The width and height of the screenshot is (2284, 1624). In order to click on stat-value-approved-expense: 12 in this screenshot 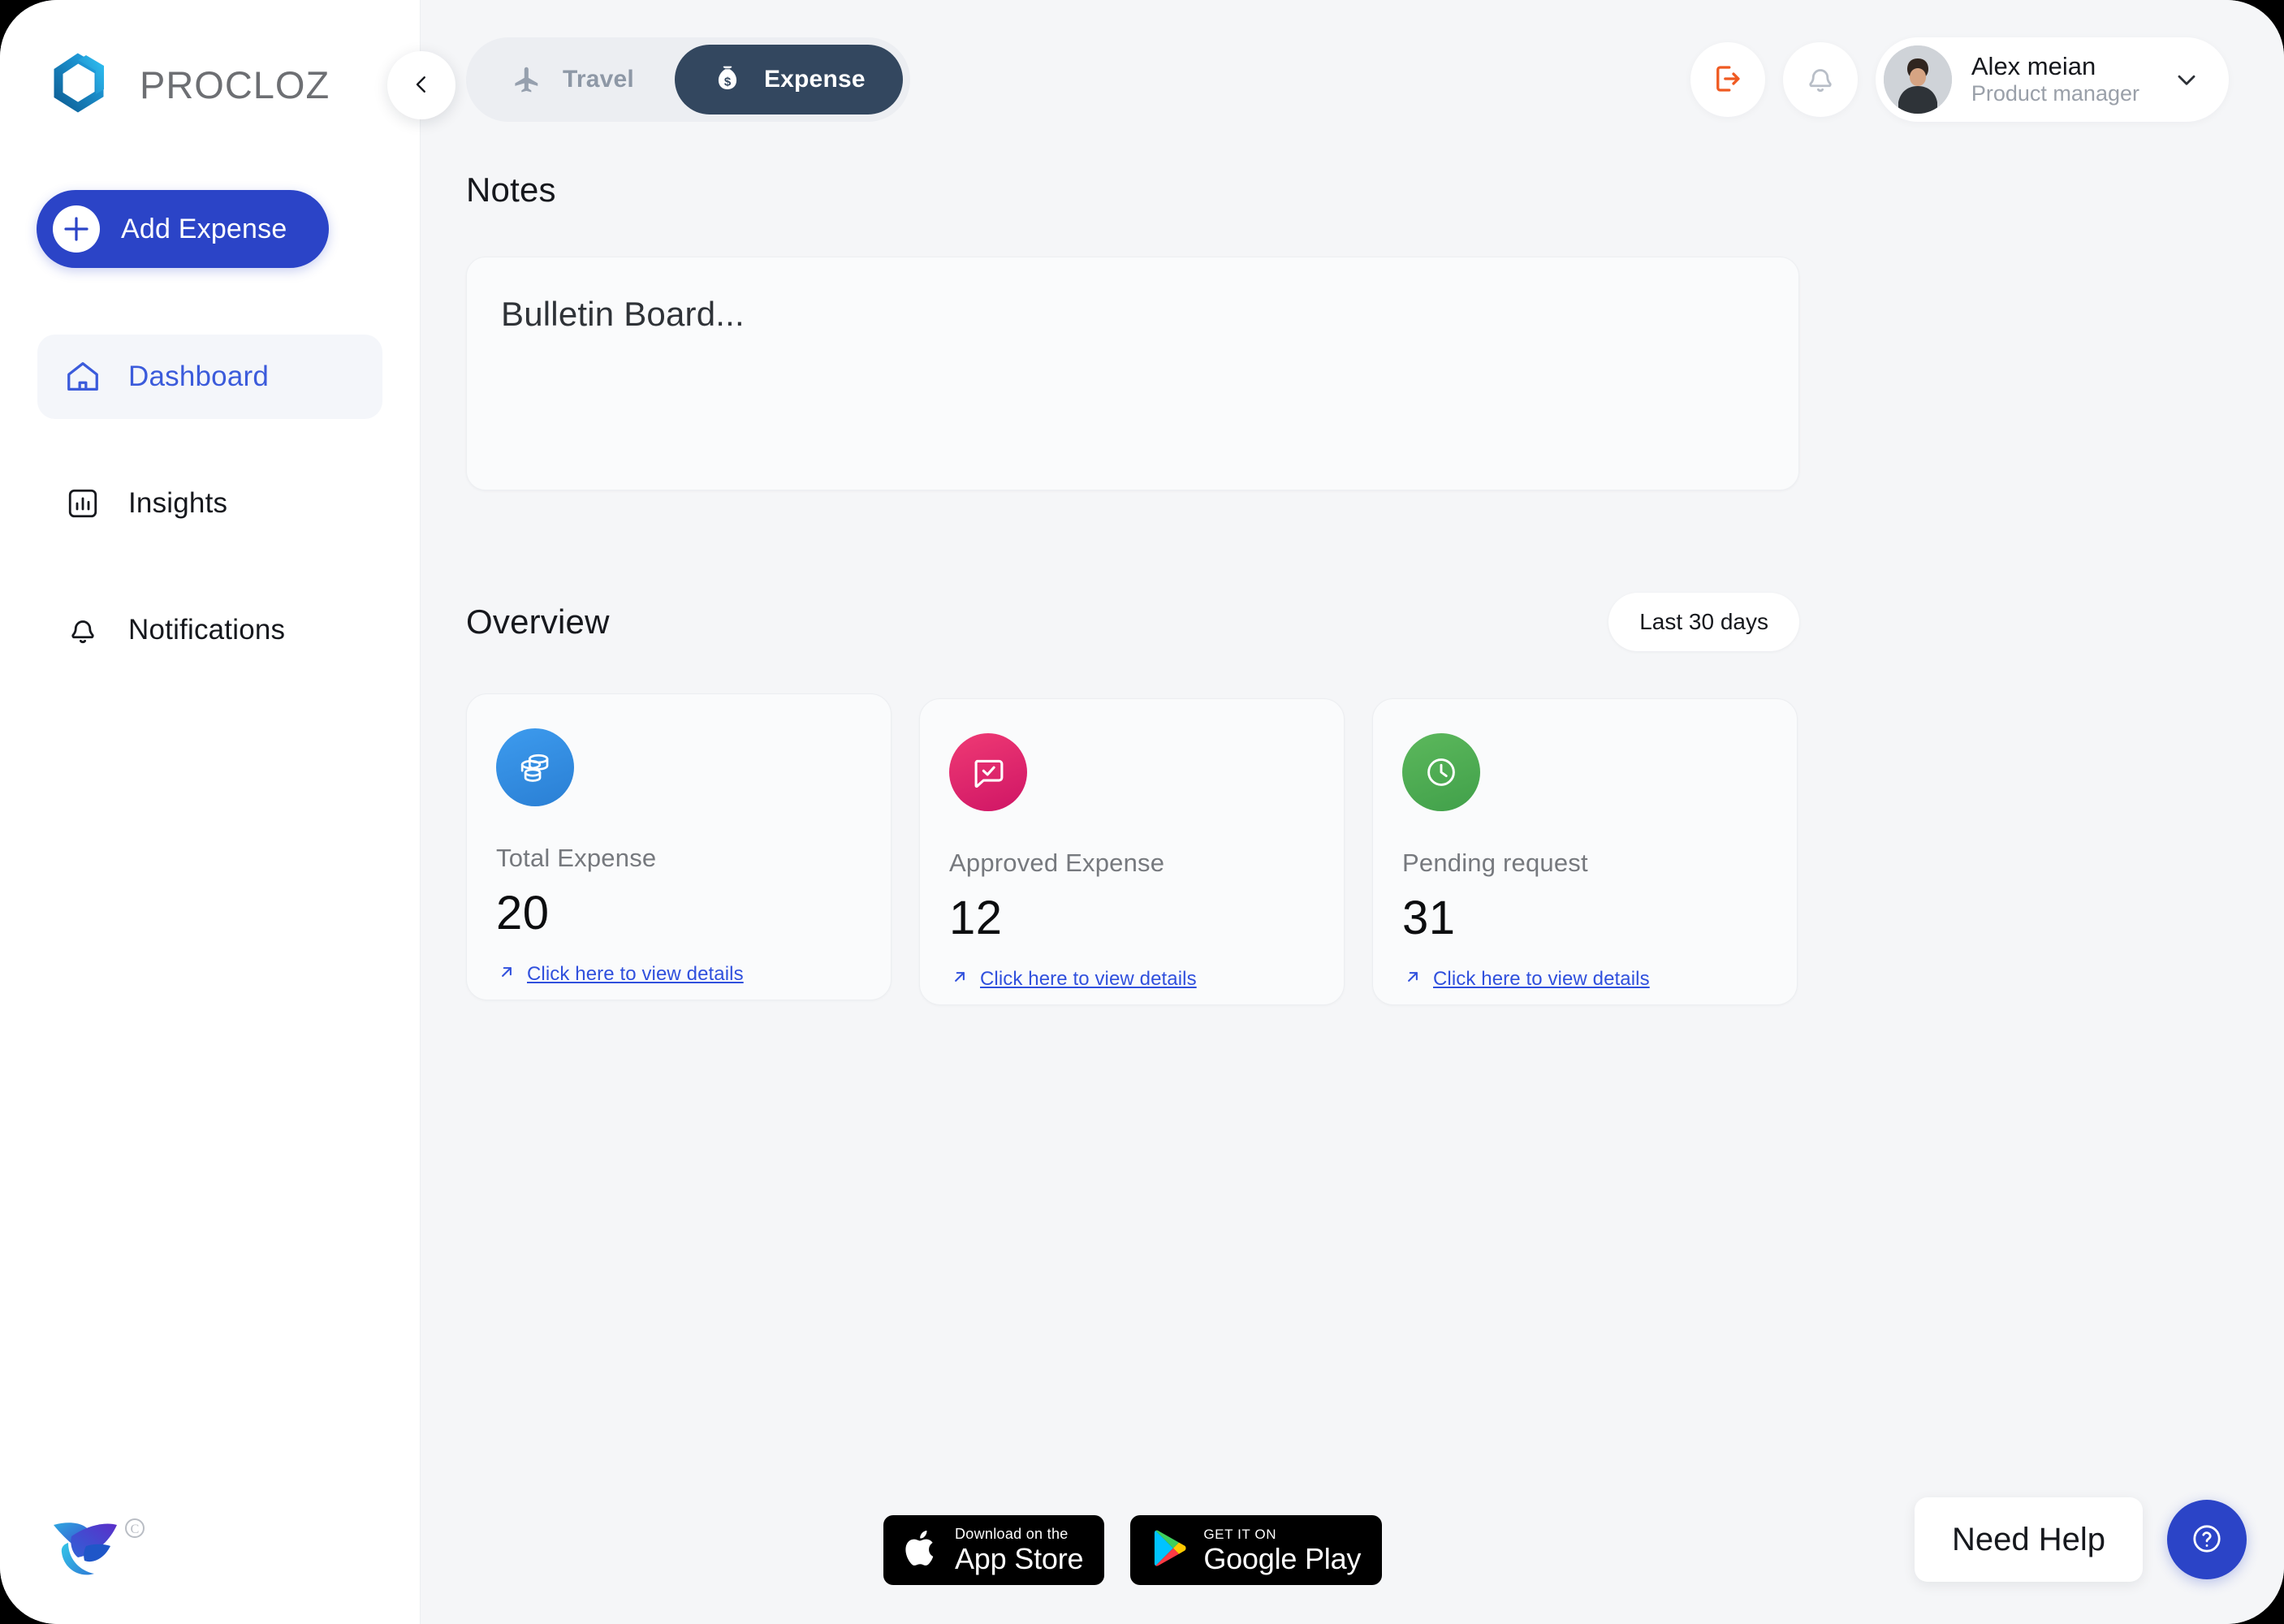, I will do `click(976, 918)`.